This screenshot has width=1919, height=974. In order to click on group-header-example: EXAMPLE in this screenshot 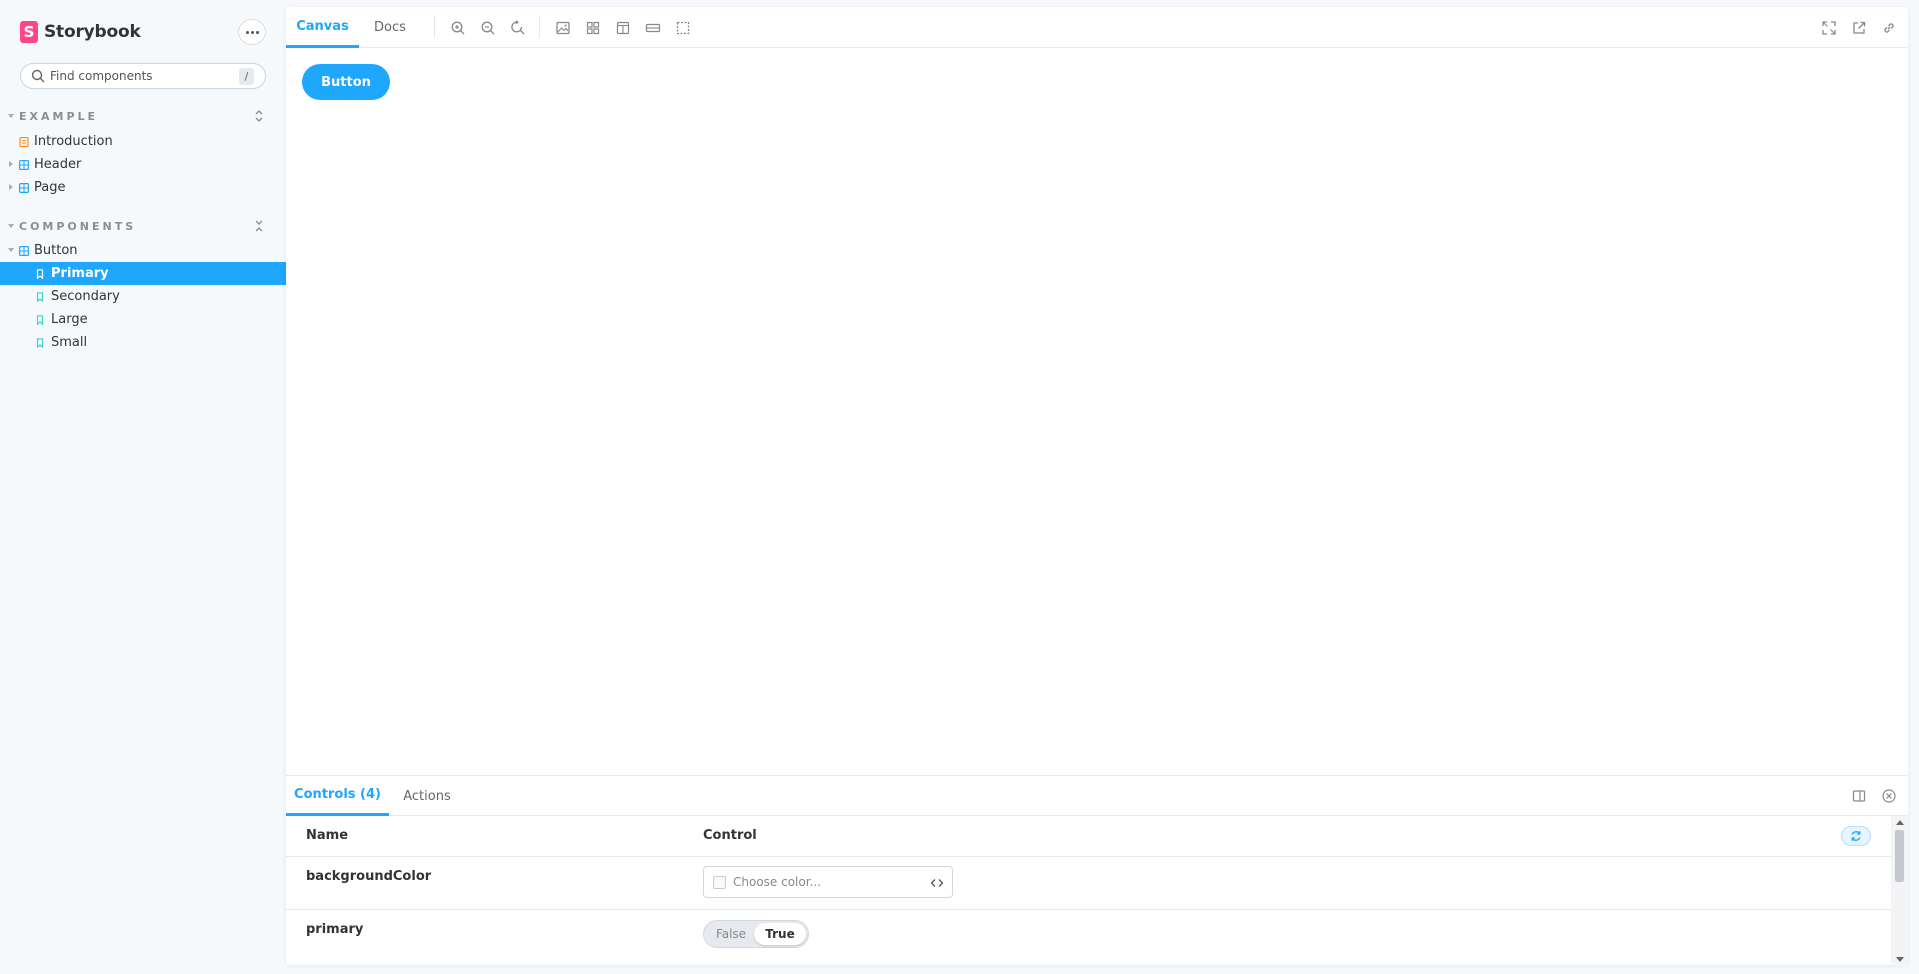, I will do `click(137, 116)`.